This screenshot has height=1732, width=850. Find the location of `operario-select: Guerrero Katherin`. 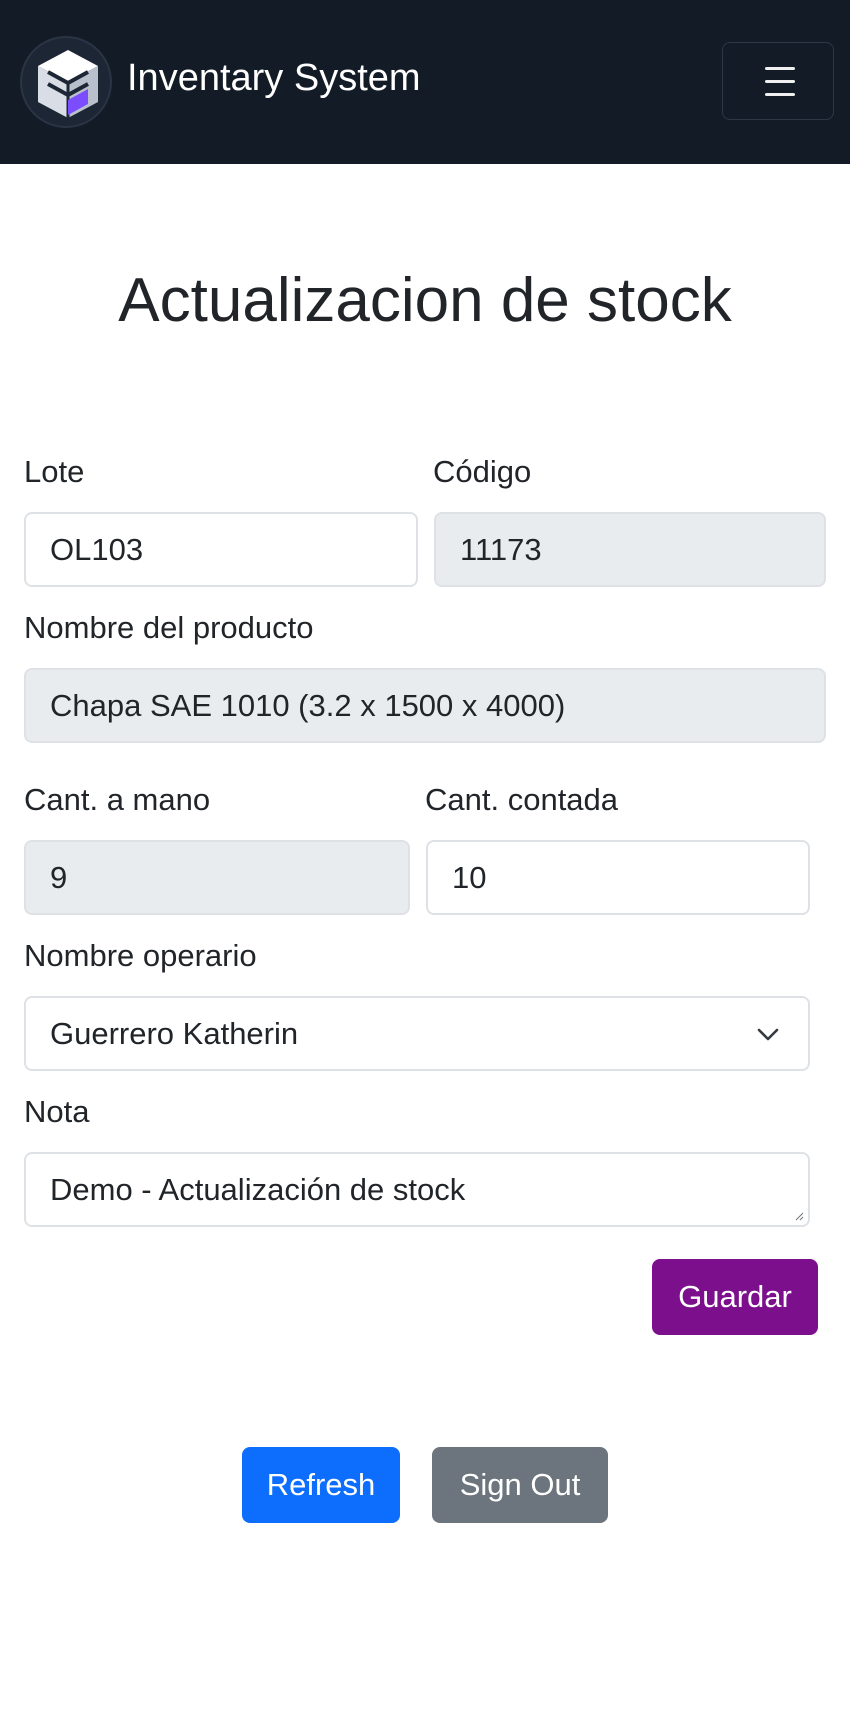

operario-select: Guerrero Katherin is located at coordinates (417, 1033).